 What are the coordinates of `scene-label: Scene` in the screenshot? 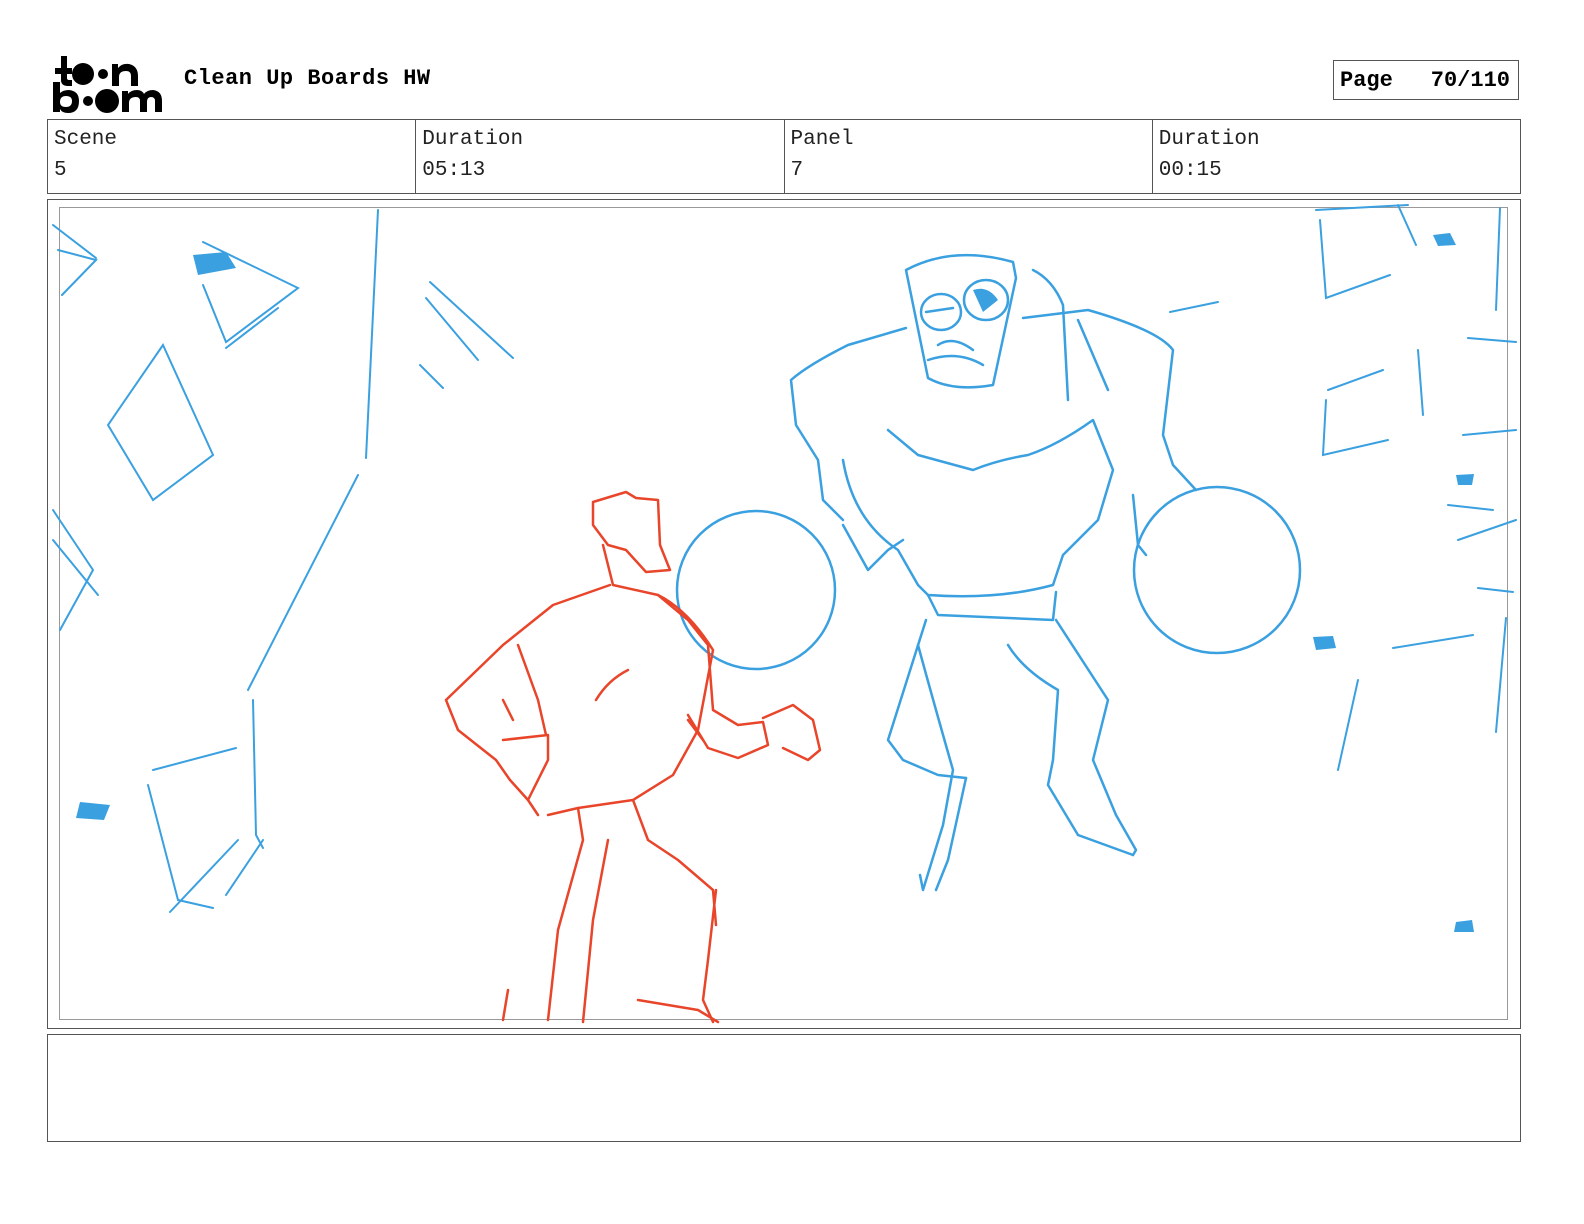 It's located at (86, 139).